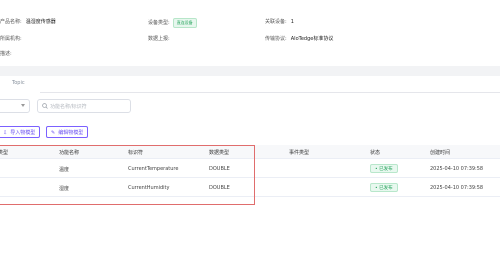 Image resolution: width=500 pixels, height=280 pixels. I want to click on protocol-value: AIoTedge标准协议, so click(312, 39).